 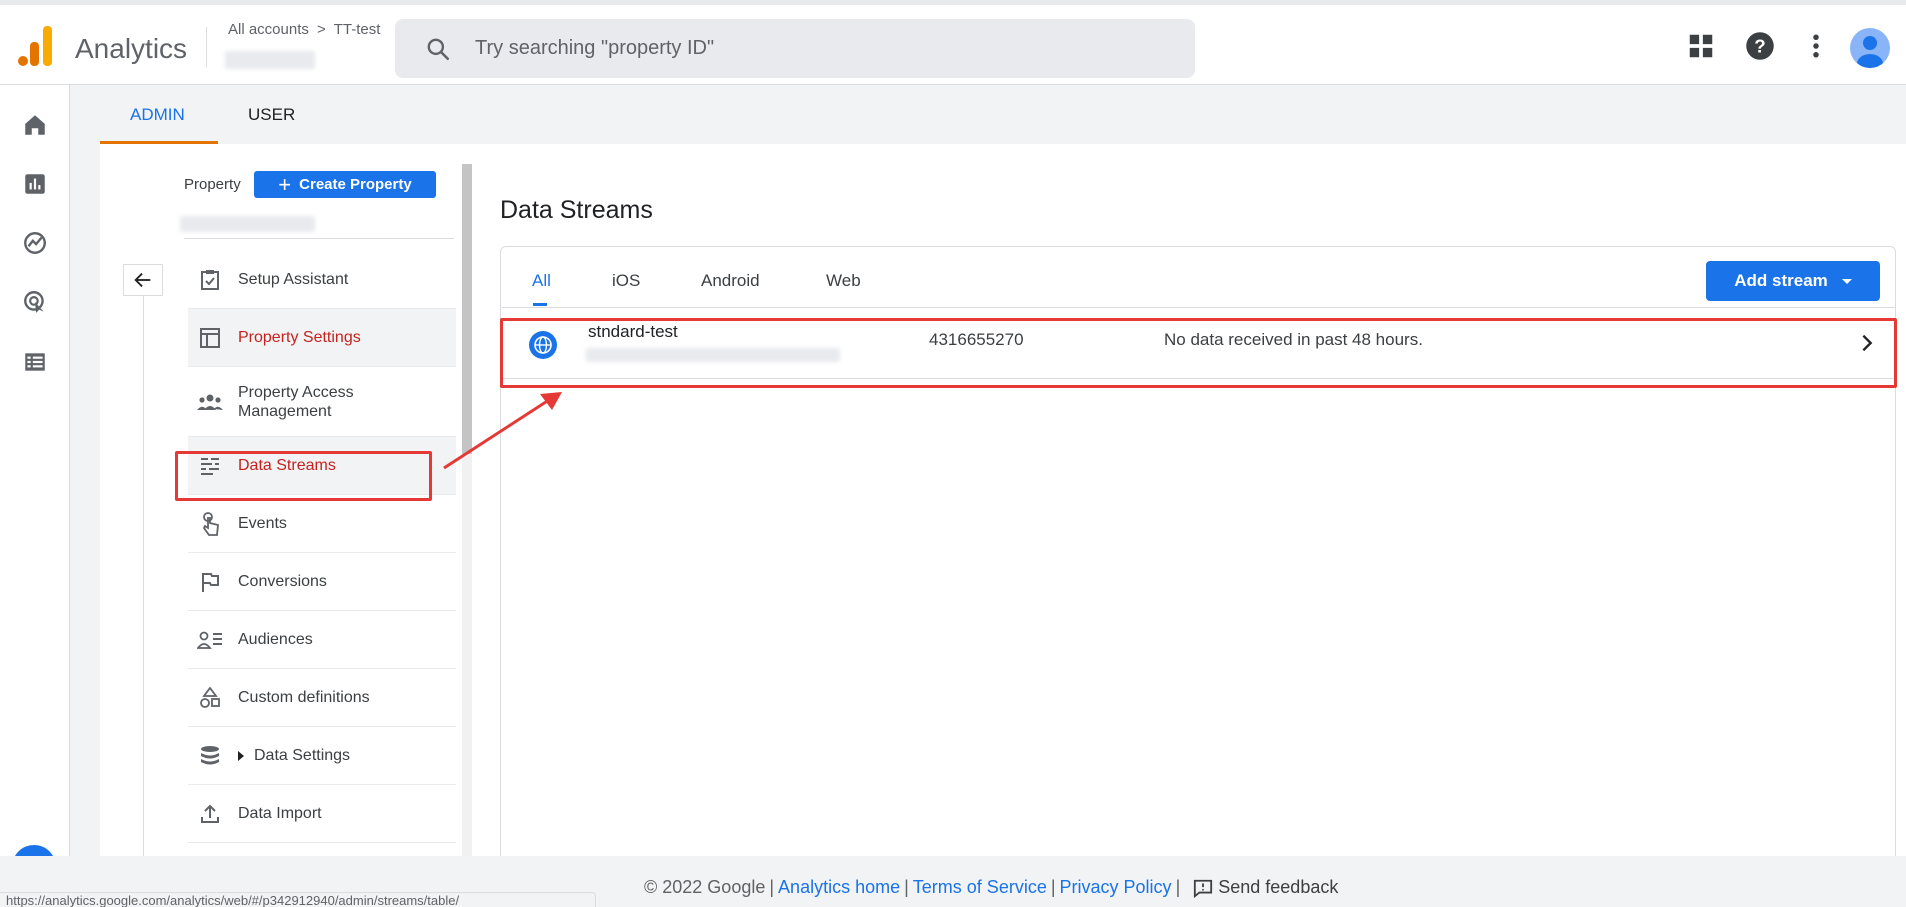 I want to click on menu-setup-assistant: Setup Assistant, so click(x=322, y=280).